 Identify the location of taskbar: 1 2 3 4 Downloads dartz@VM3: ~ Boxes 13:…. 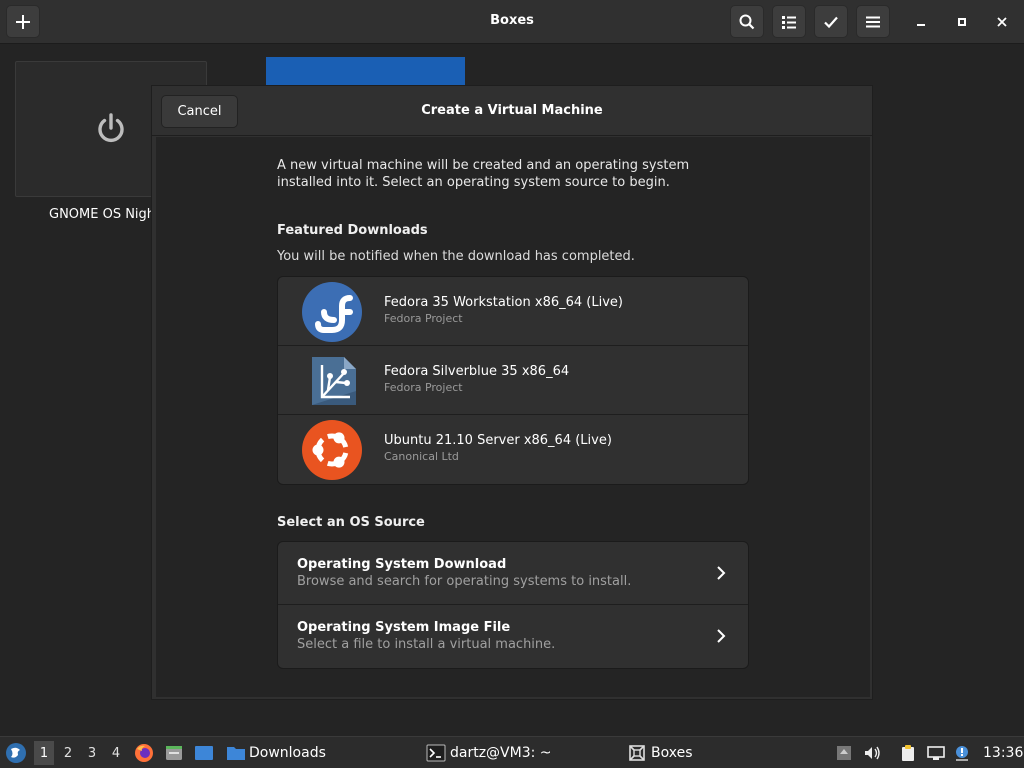
(512, 752).